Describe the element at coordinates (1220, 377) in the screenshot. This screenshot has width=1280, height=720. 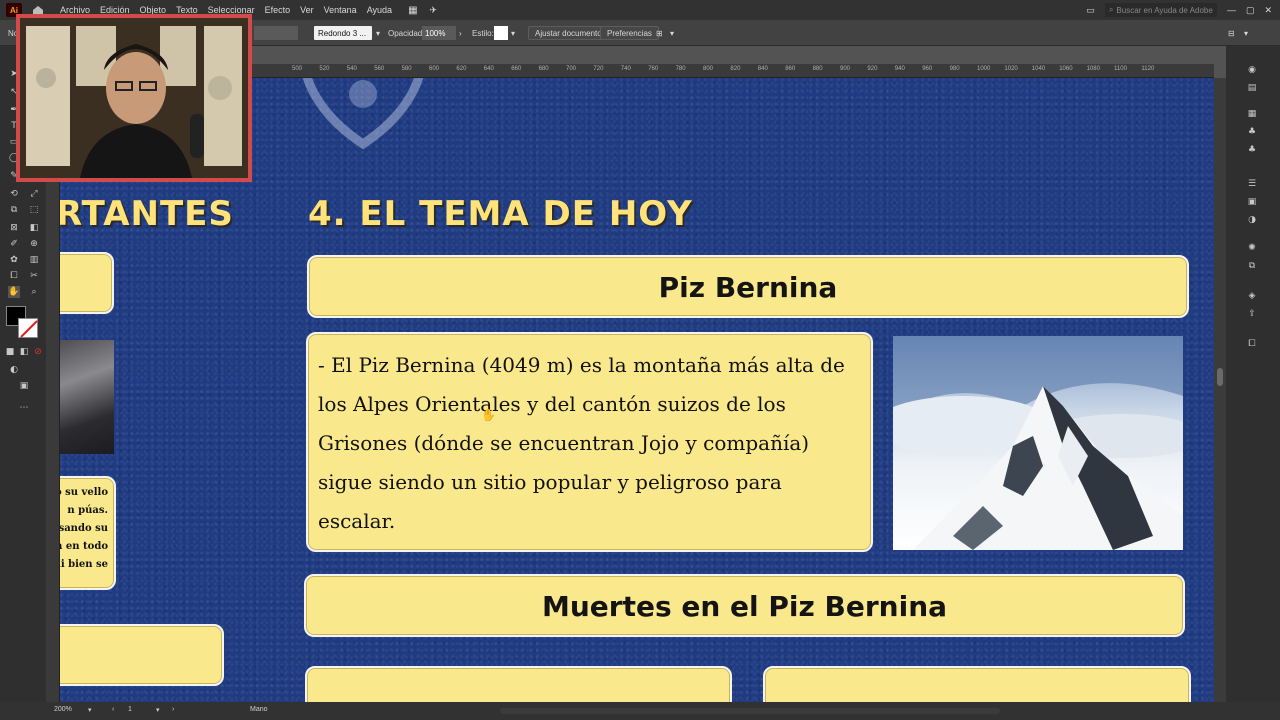
I see `scrollbar-thumb` at that location.